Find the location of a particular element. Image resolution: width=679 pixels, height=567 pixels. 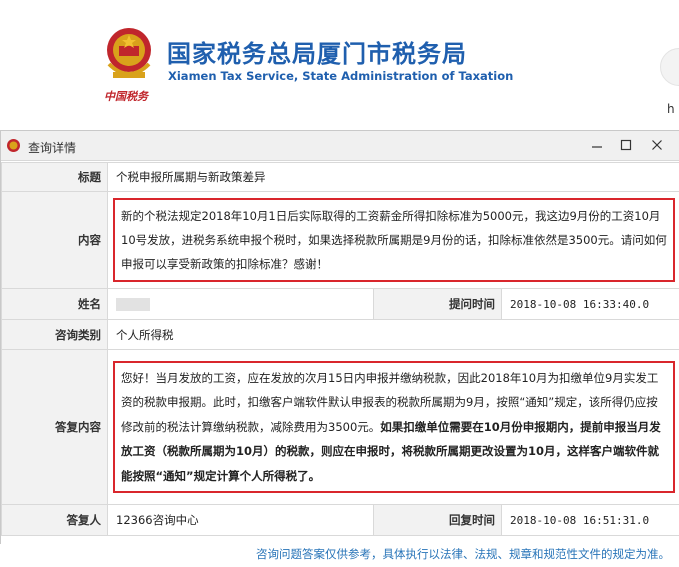

dialog-titlebar: 查询详情 is located at coordinates (340, 146).